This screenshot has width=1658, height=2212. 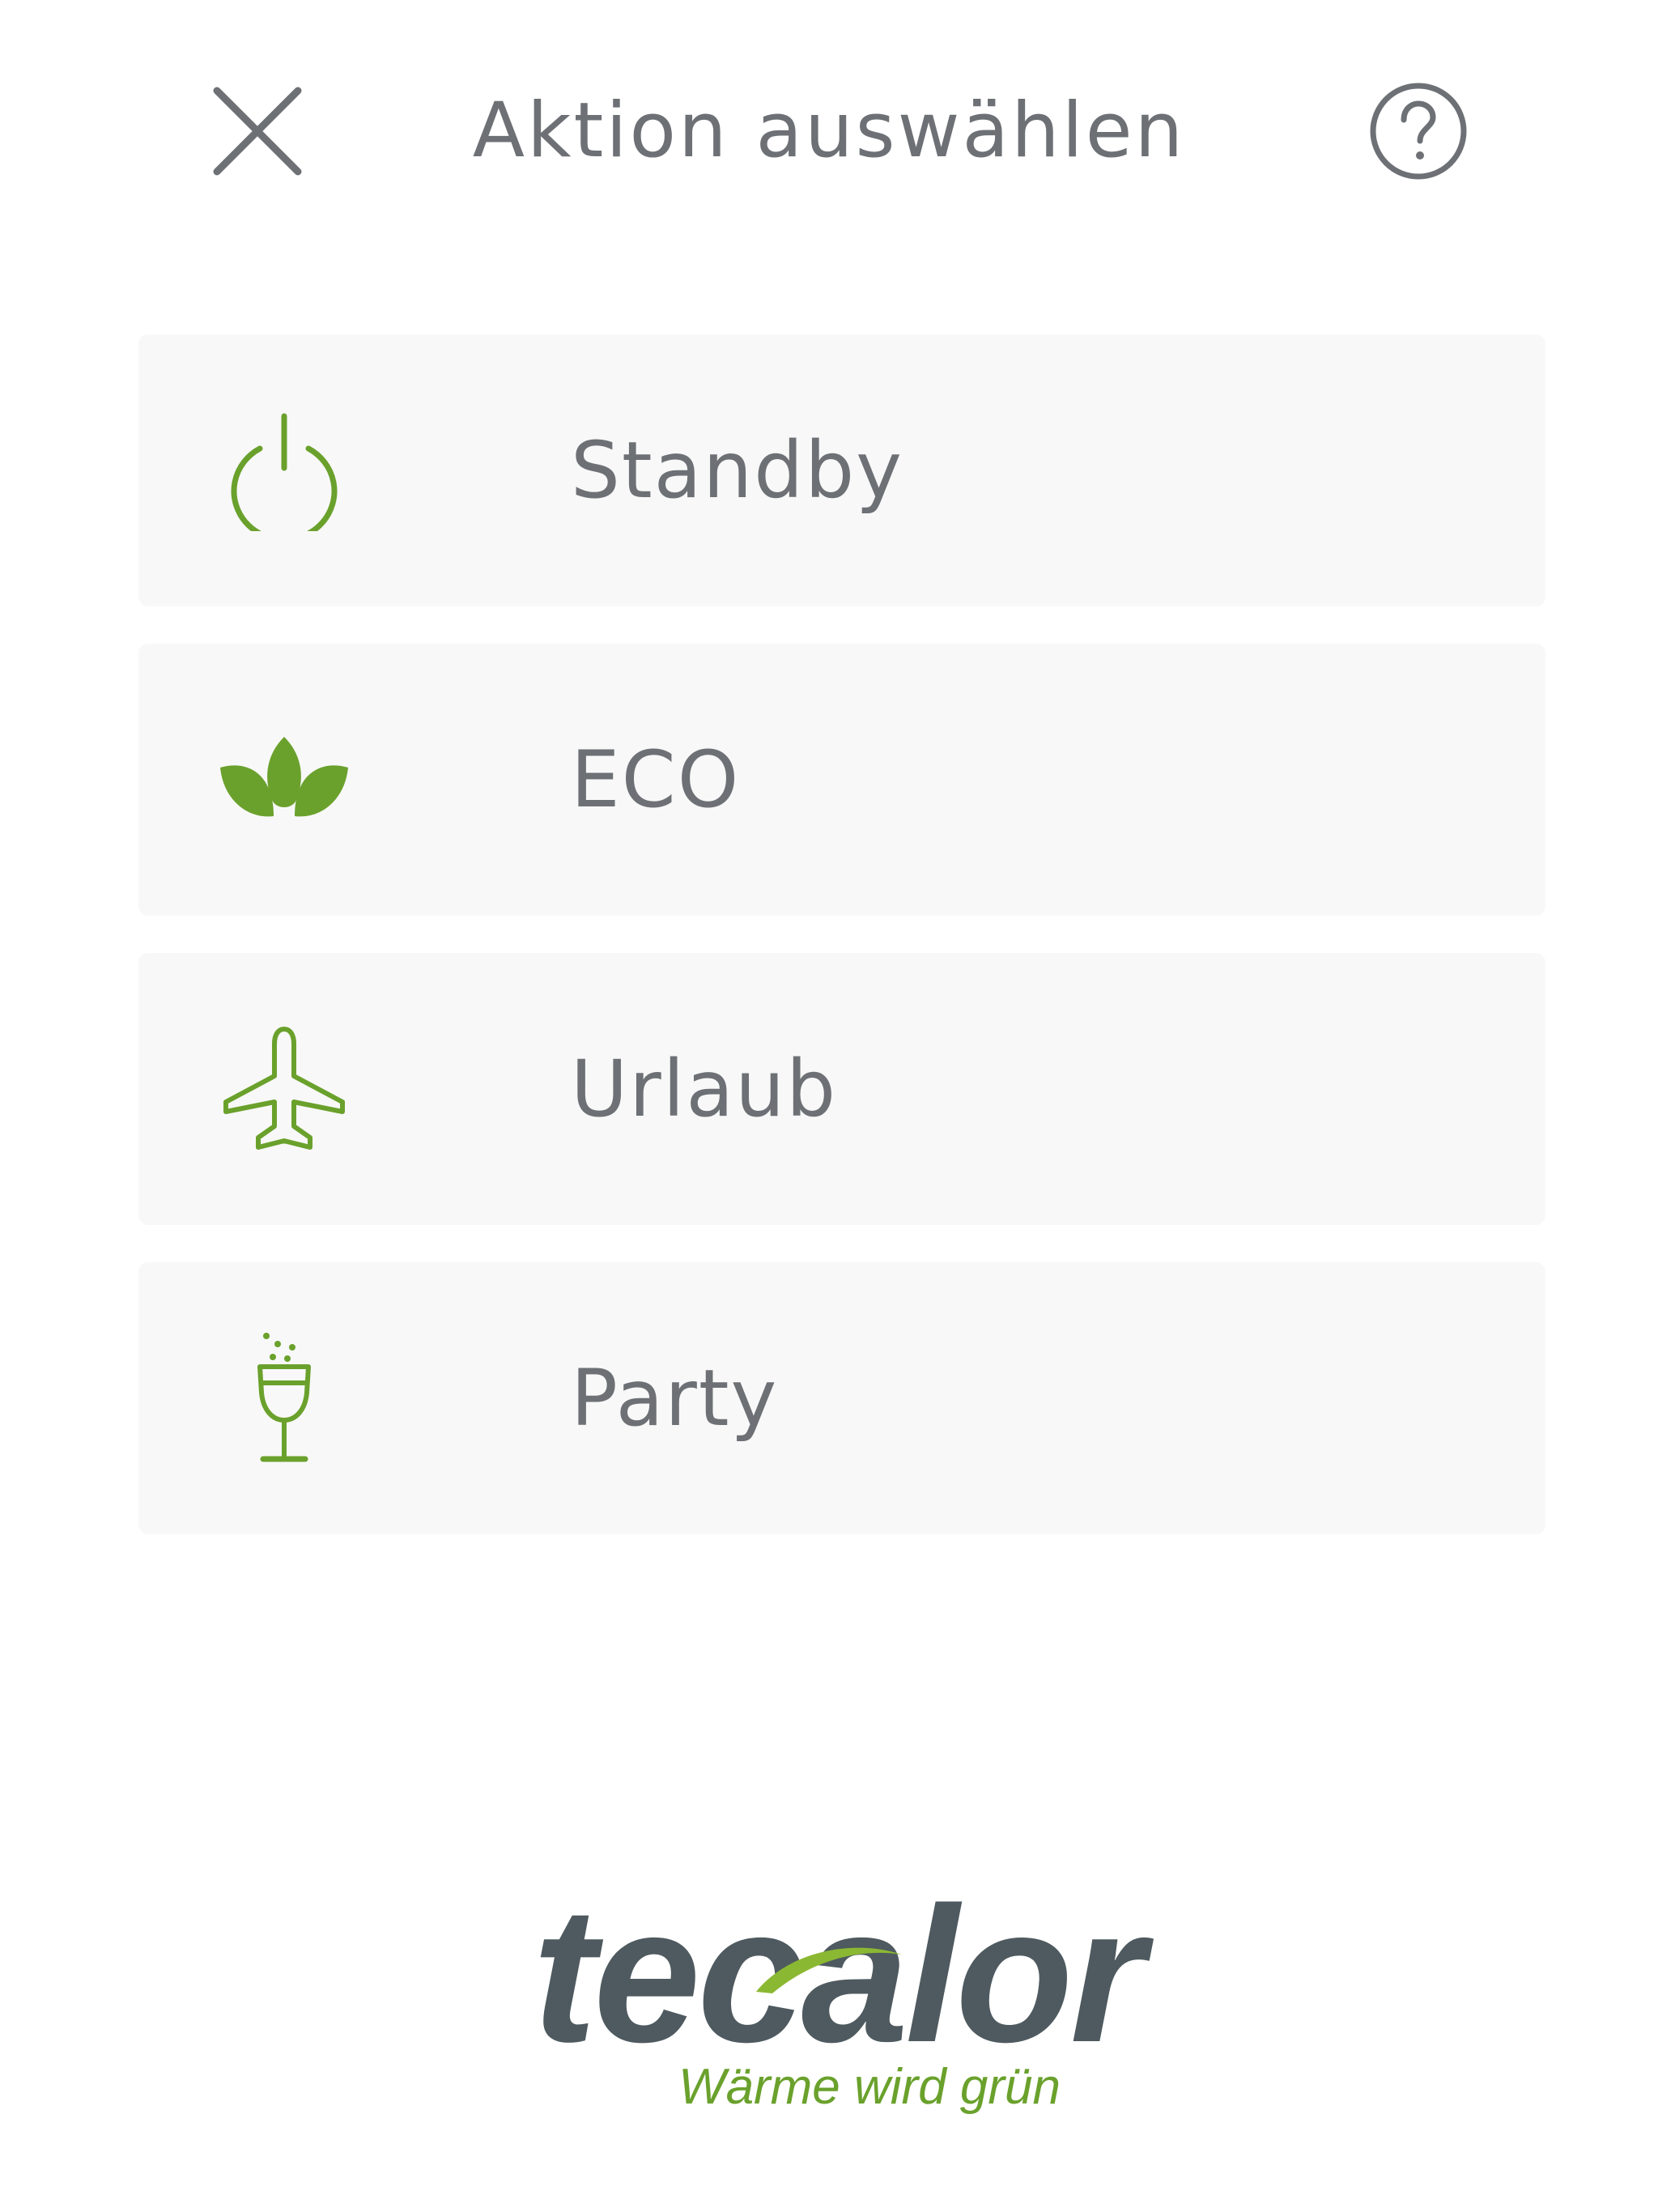 I want to click on action-label-eco: ECO, so click(x=656, y=779).